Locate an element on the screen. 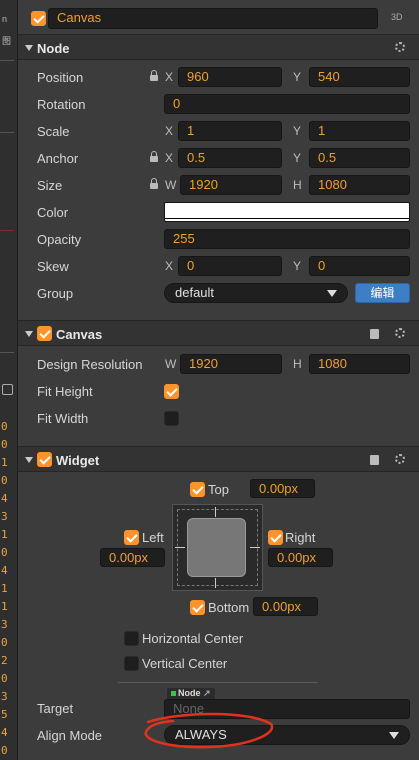  canvas-section-header: Canvas is located at coordinates (218, 333).